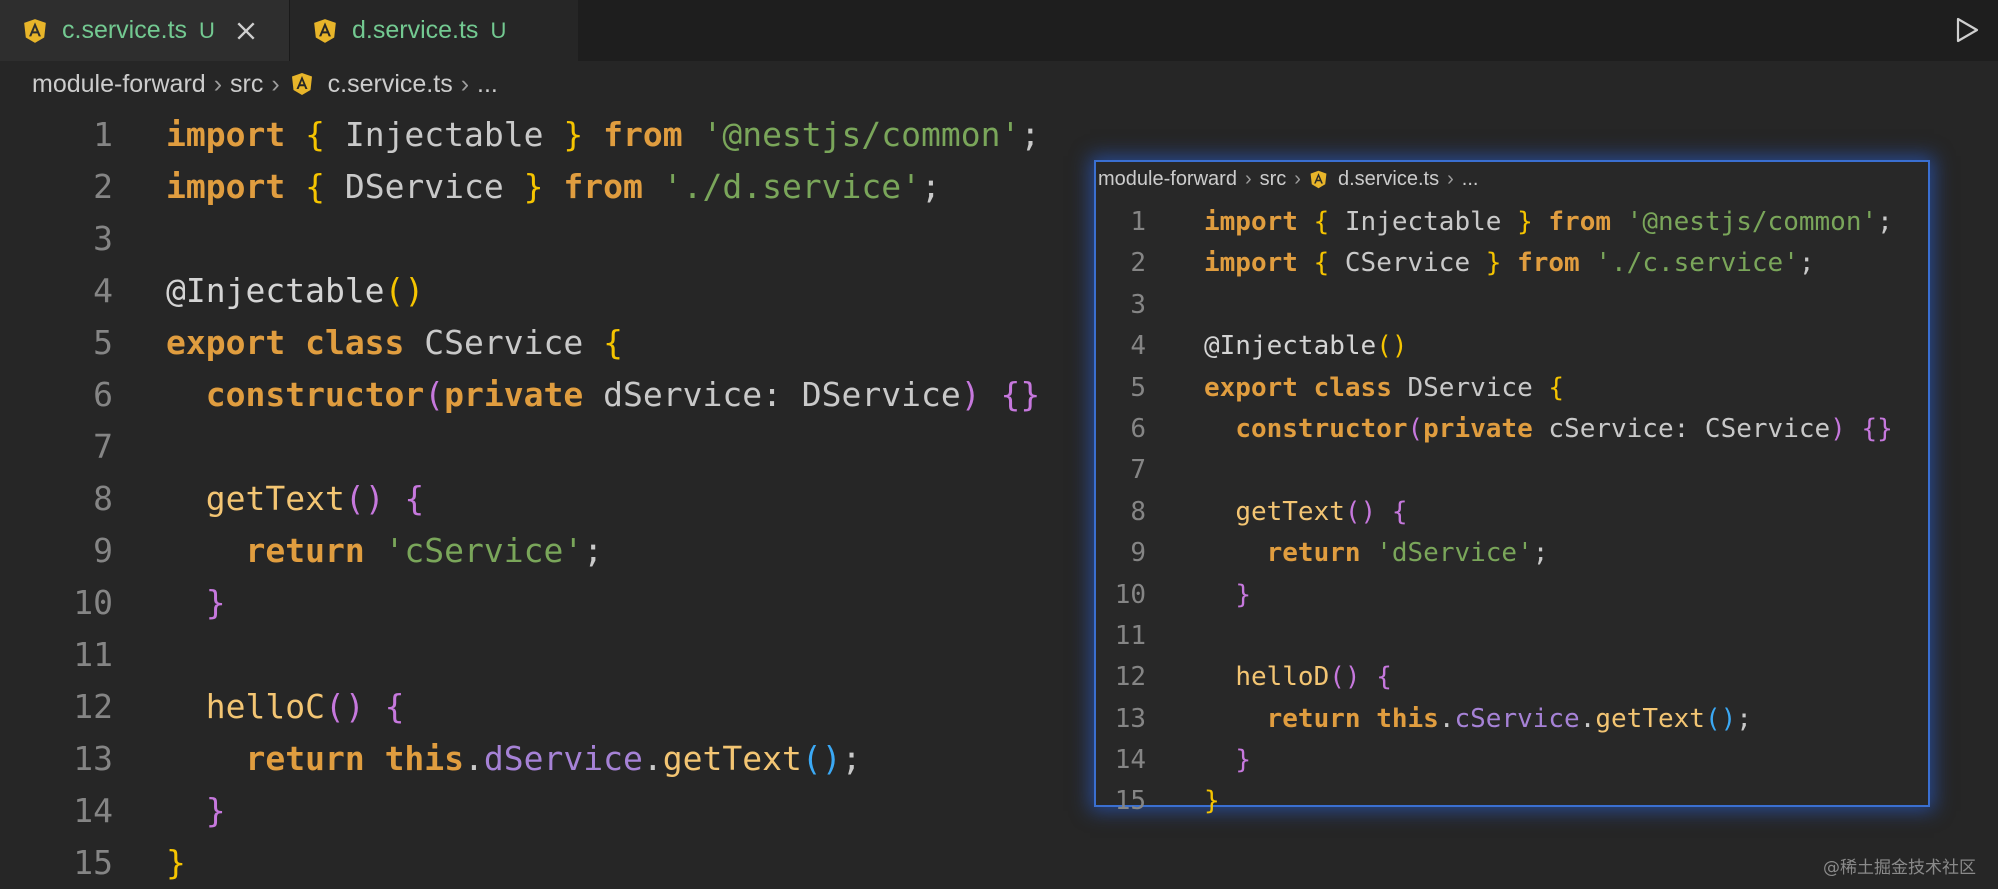 The width and height of the screenshot is (1998, 889). What do you see at coordinates (390, 84) in the screenshot?
I see `breadcrumb-file: c.service.ts` at bounding box center [390, 84].